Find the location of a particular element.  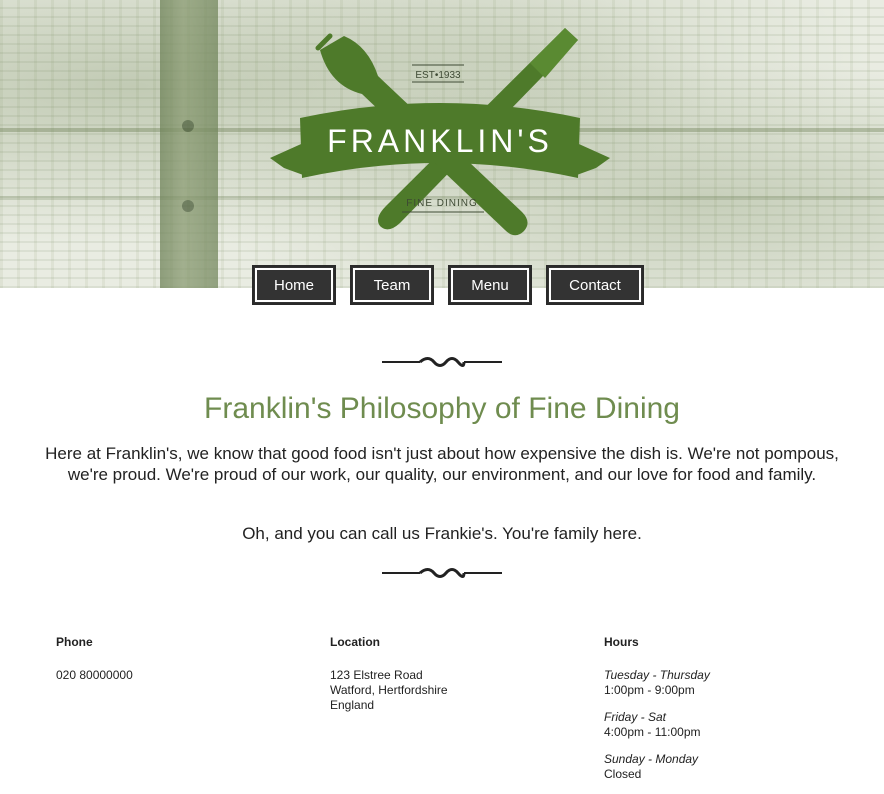

address-line: 123 Elstree Road is located at coordinates (376, 675).